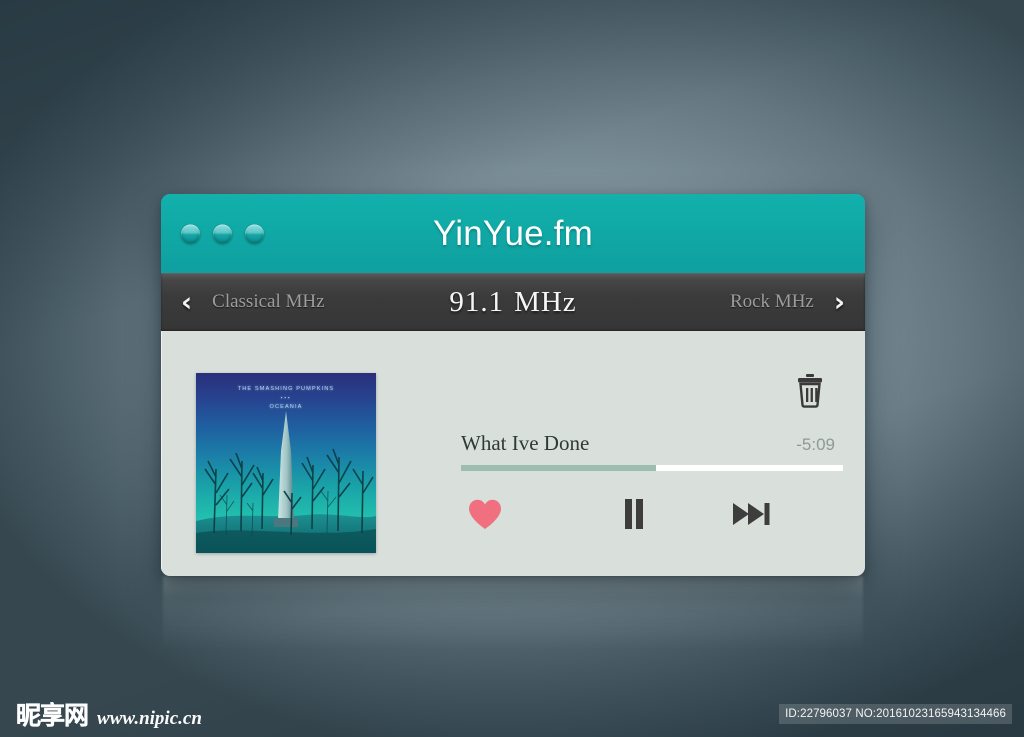 This screenshot has height=737, width=1024. I want to click on watermark-site-url: www.nipic.cn, so click(149, 718).